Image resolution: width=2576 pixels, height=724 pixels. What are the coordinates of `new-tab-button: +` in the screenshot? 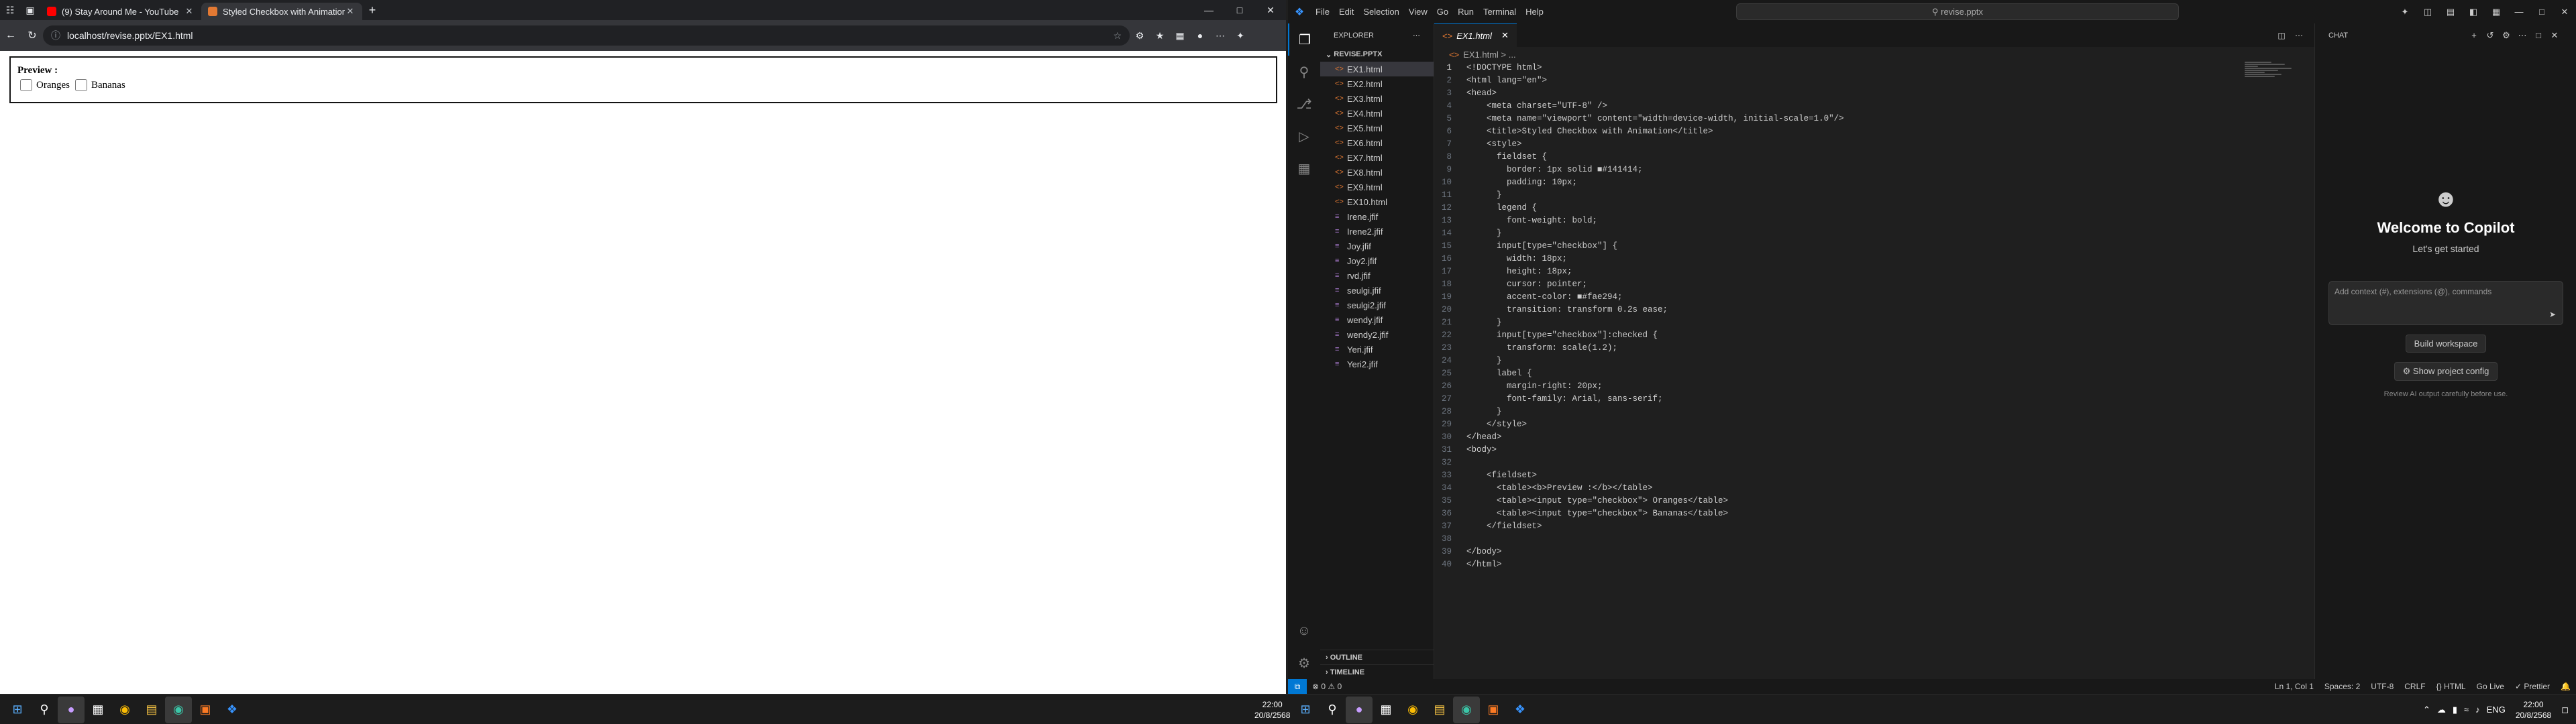 It's located at (372, 10).